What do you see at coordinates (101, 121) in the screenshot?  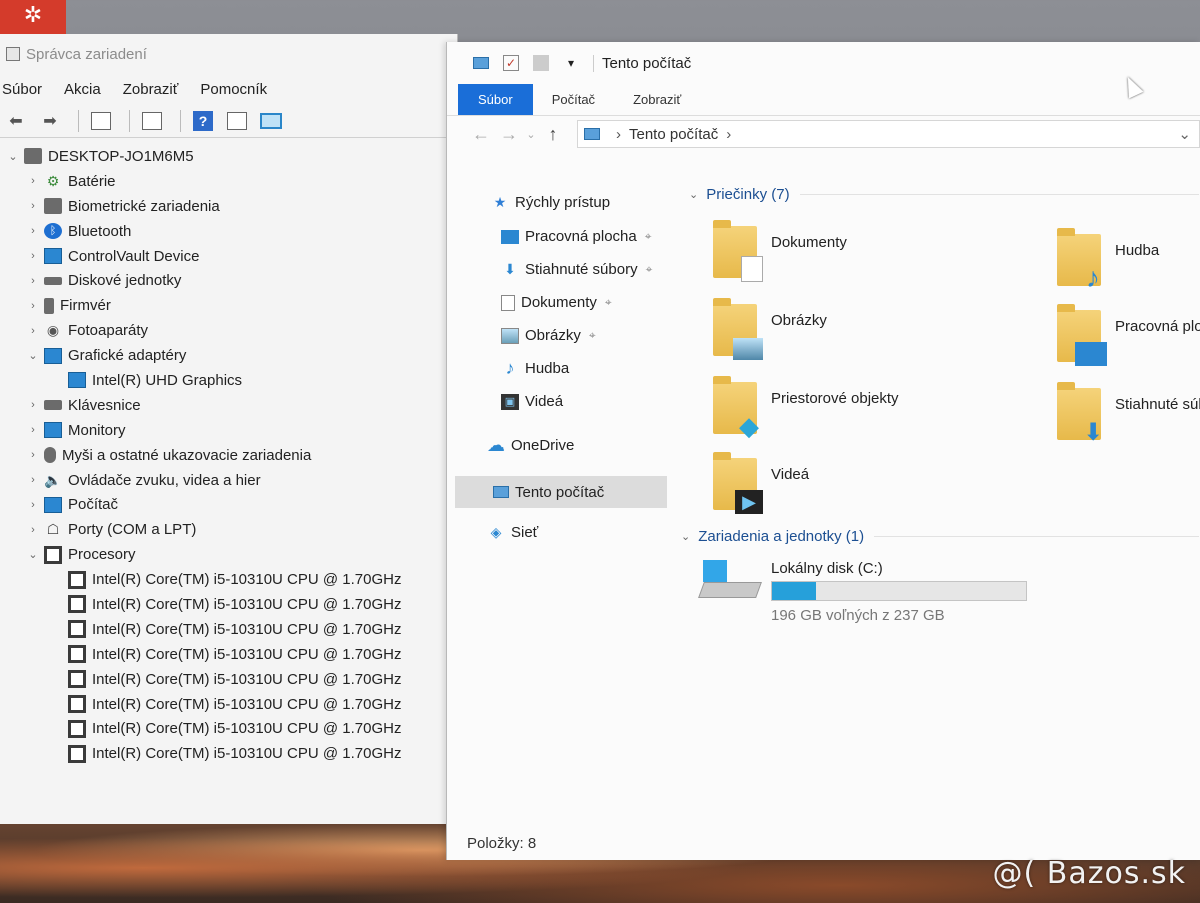 I see `show-hide-console-tree-icon` at bounding box center [101, 121].